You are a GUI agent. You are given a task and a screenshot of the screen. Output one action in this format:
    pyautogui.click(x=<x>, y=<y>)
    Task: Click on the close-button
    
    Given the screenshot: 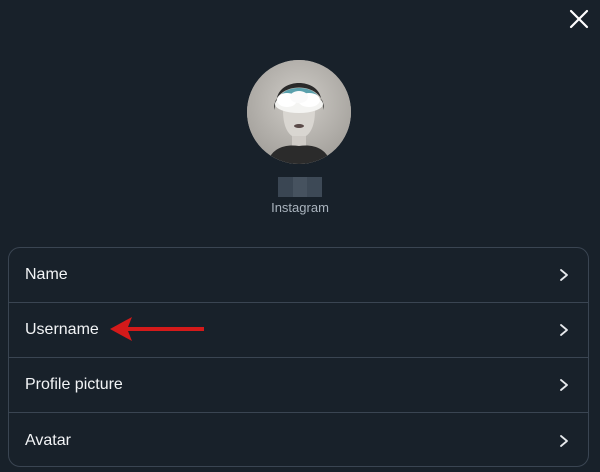 What is the action you would take?
    pyautogui.click(x=579, y=19)
    